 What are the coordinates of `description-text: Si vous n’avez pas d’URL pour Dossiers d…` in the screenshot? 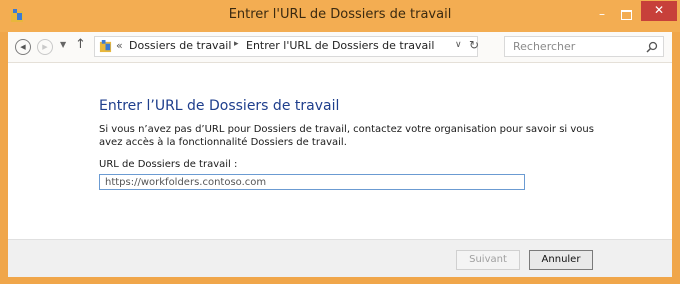 It's located at (346, 136).